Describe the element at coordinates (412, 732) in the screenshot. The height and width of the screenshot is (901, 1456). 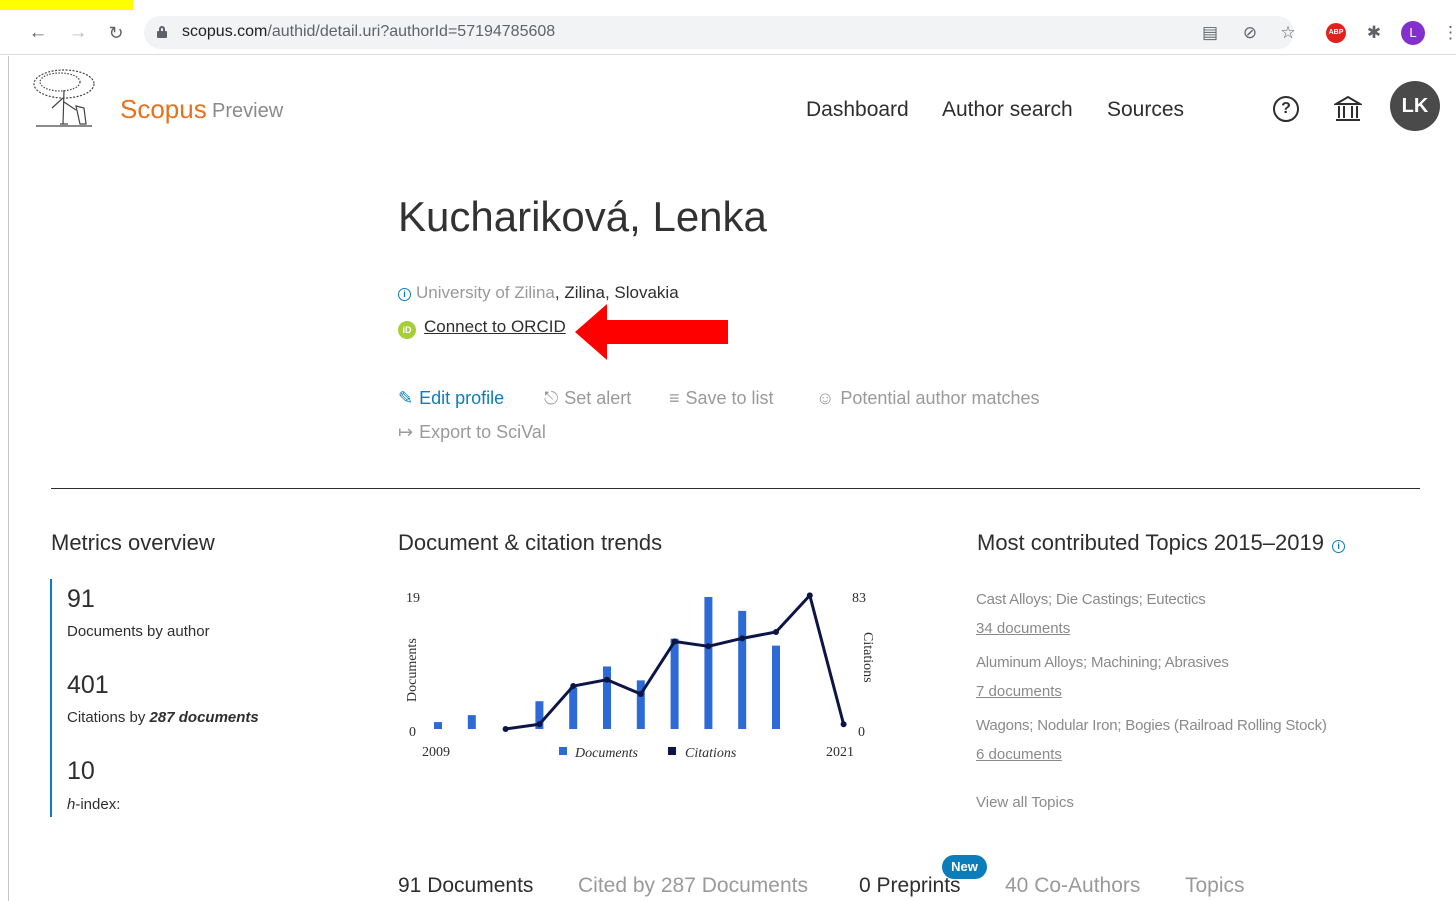
I see `y-bottom-label: 0` at that location.